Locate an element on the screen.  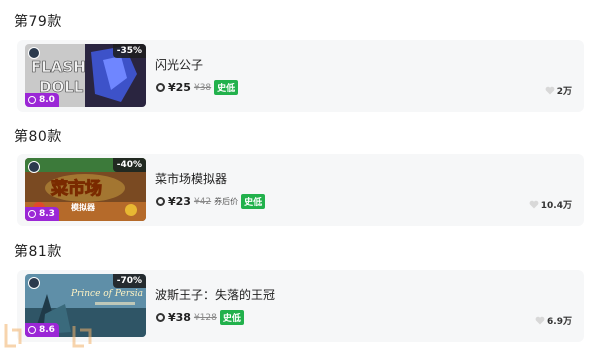
score-badge: 8.3 is located at coordinates (42, 214).